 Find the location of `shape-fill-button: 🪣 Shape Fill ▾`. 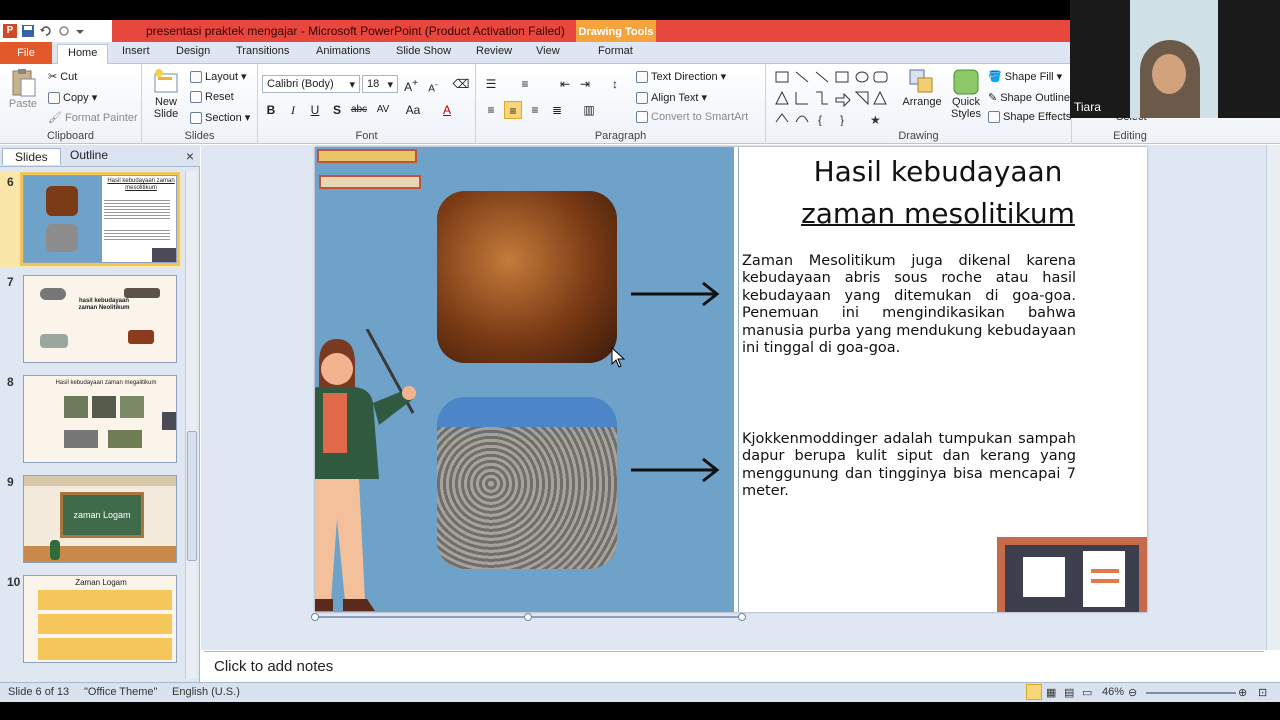

shape-fill-button: 🪣 Shape Fill ▾ is located at coordinates (1025, 77).